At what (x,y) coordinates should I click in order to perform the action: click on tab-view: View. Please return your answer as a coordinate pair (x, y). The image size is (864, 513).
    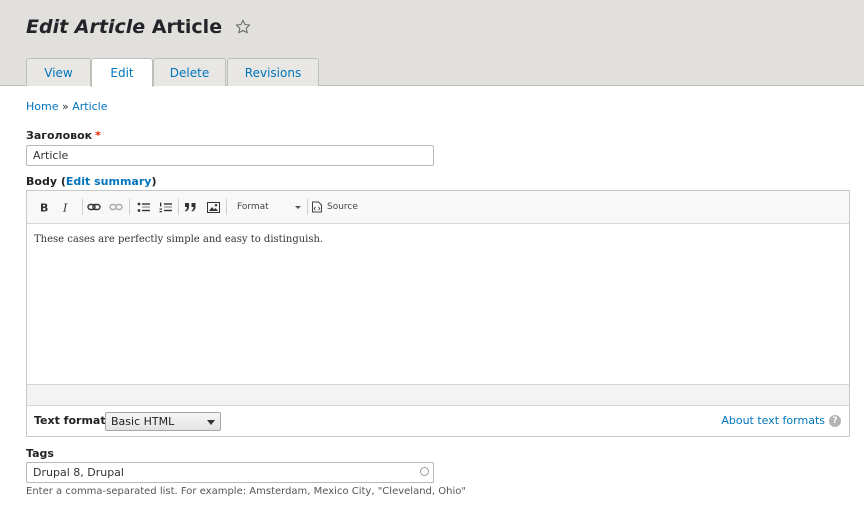
    Looking at the image, I should click on (58, 72).